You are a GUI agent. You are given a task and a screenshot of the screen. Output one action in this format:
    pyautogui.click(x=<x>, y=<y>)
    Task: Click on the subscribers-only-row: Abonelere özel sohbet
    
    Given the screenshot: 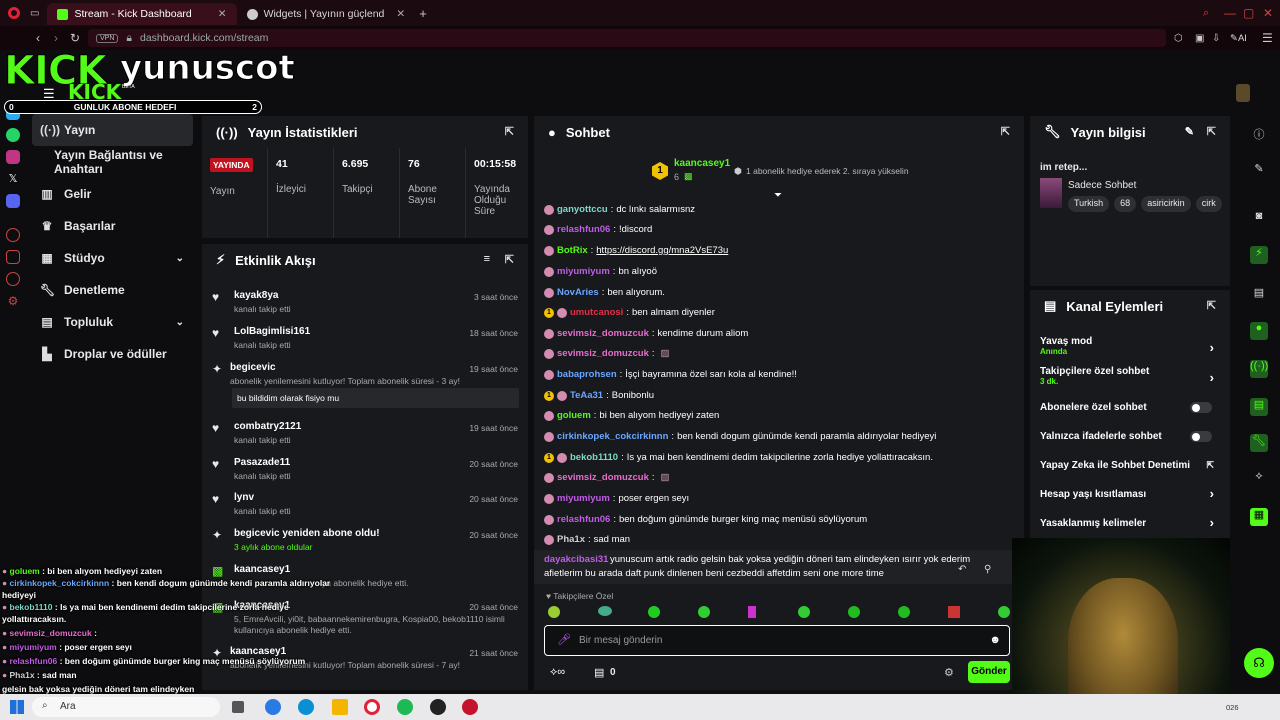 What is the action you would take?
    pyautogui.click(x=1131, y=407)
    